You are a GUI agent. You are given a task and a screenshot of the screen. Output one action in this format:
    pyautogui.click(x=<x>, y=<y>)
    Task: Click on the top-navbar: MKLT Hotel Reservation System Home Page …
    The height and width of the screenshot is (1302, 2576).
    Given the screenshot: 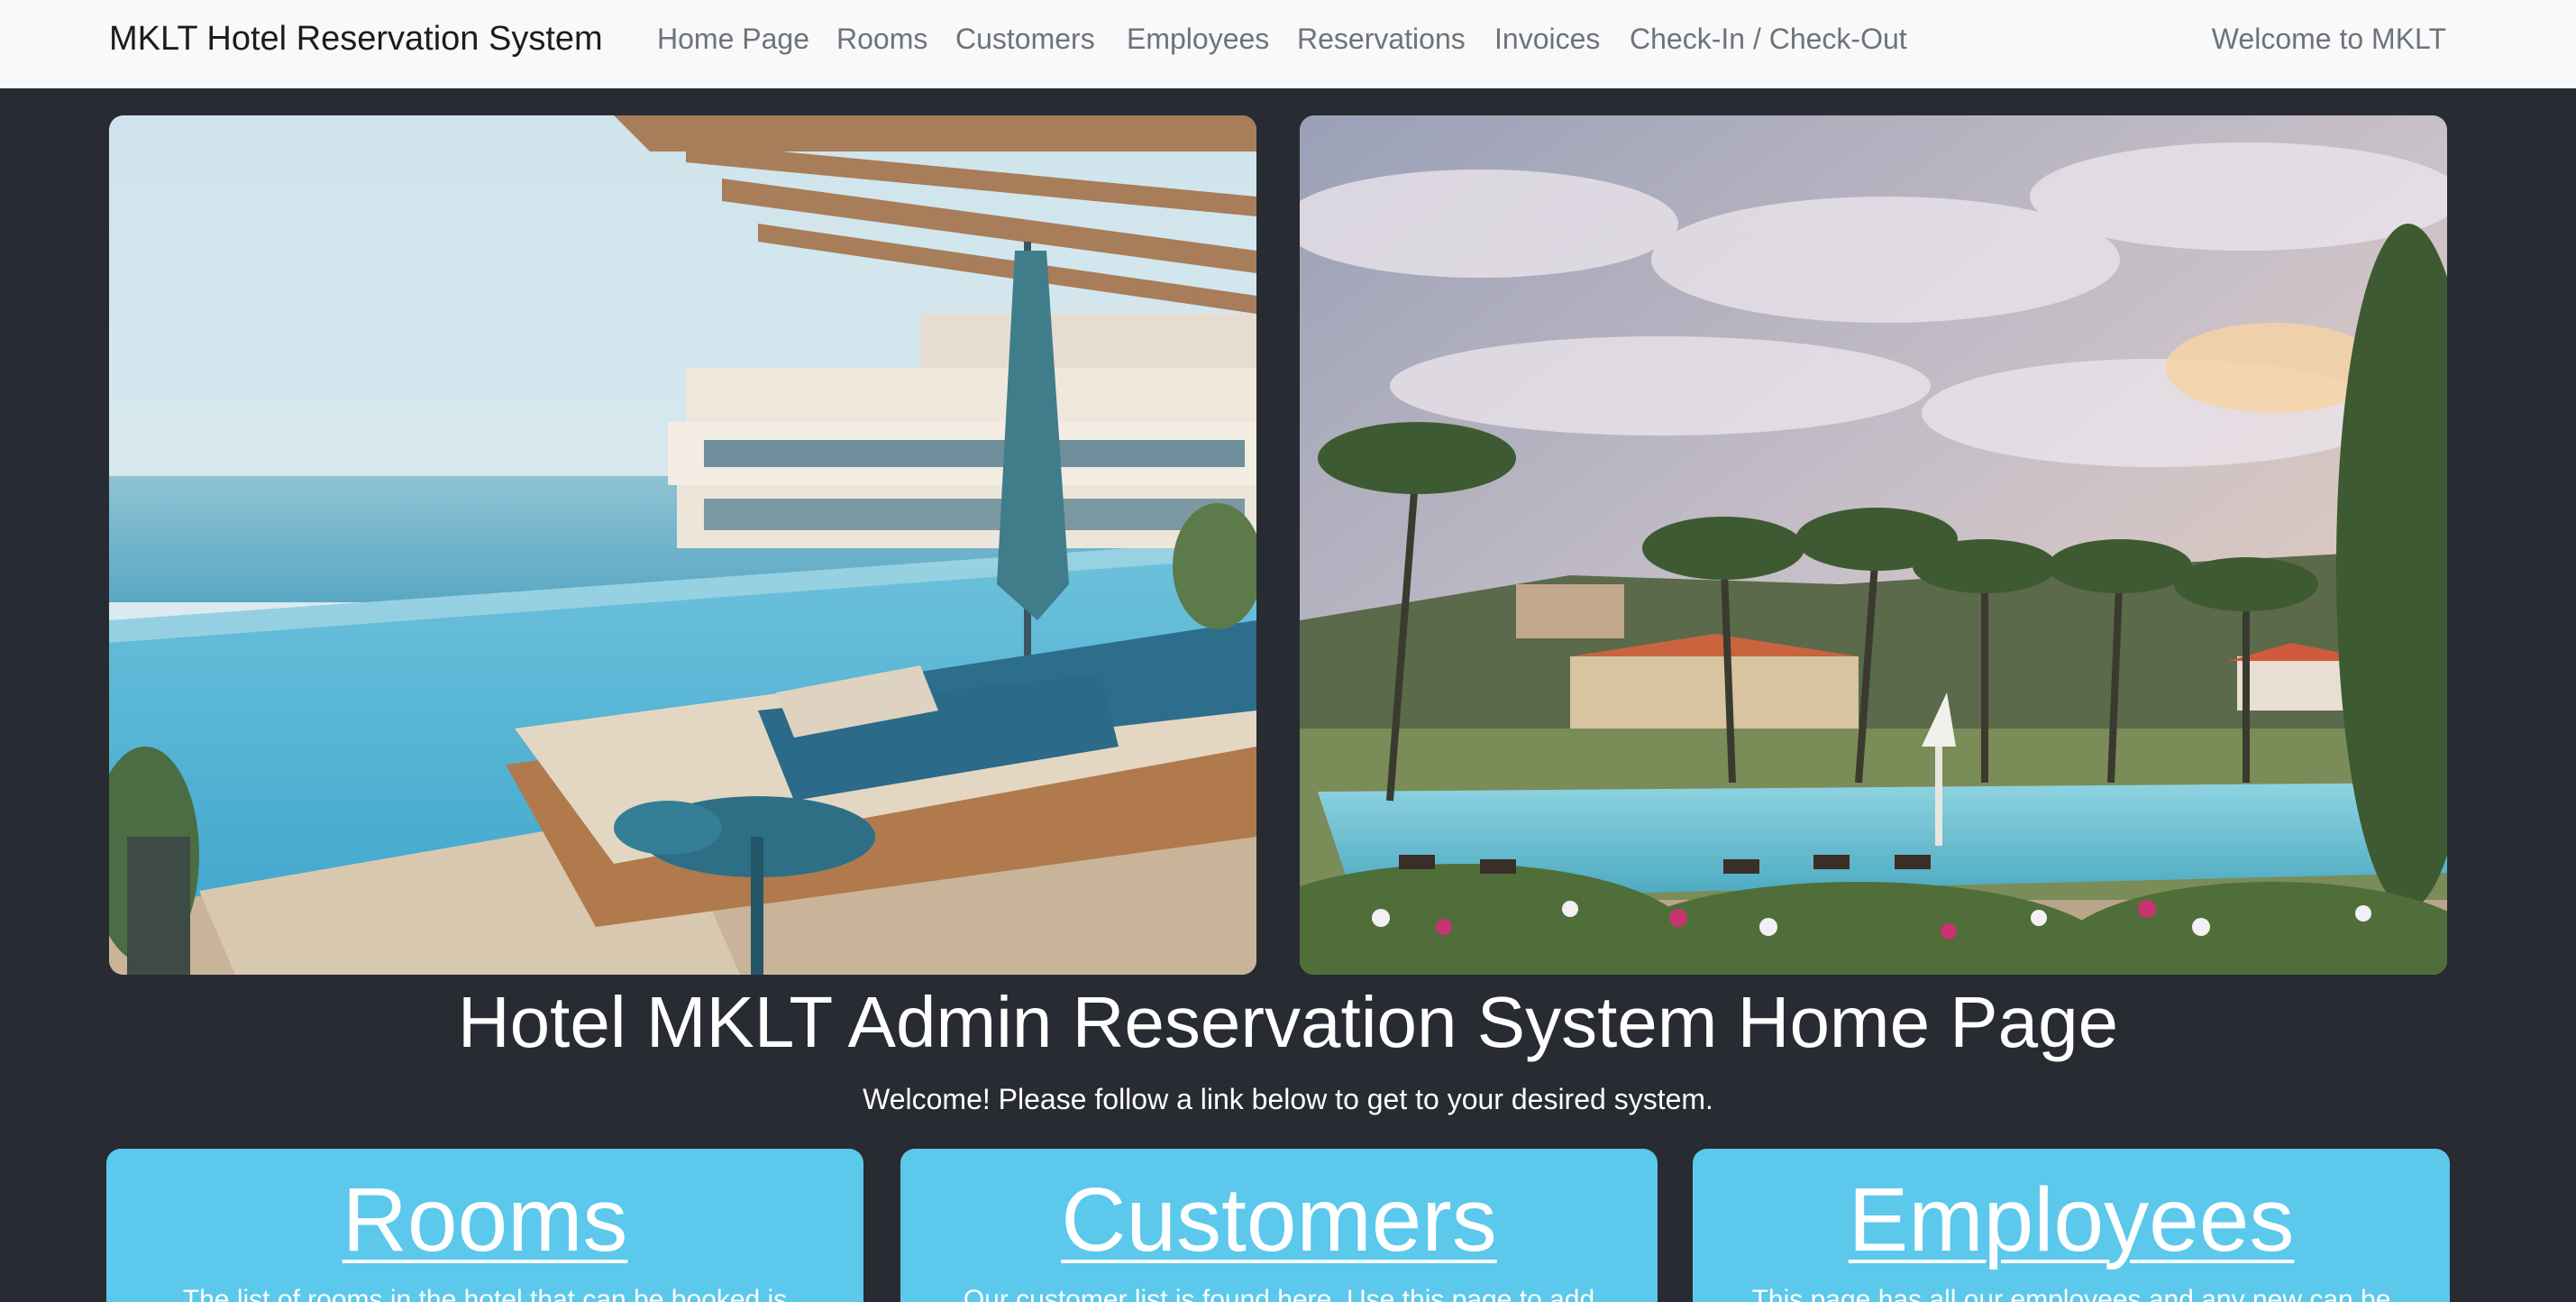 What is the action you would take?
    pyautogui.click(x=1288, y=44)
    